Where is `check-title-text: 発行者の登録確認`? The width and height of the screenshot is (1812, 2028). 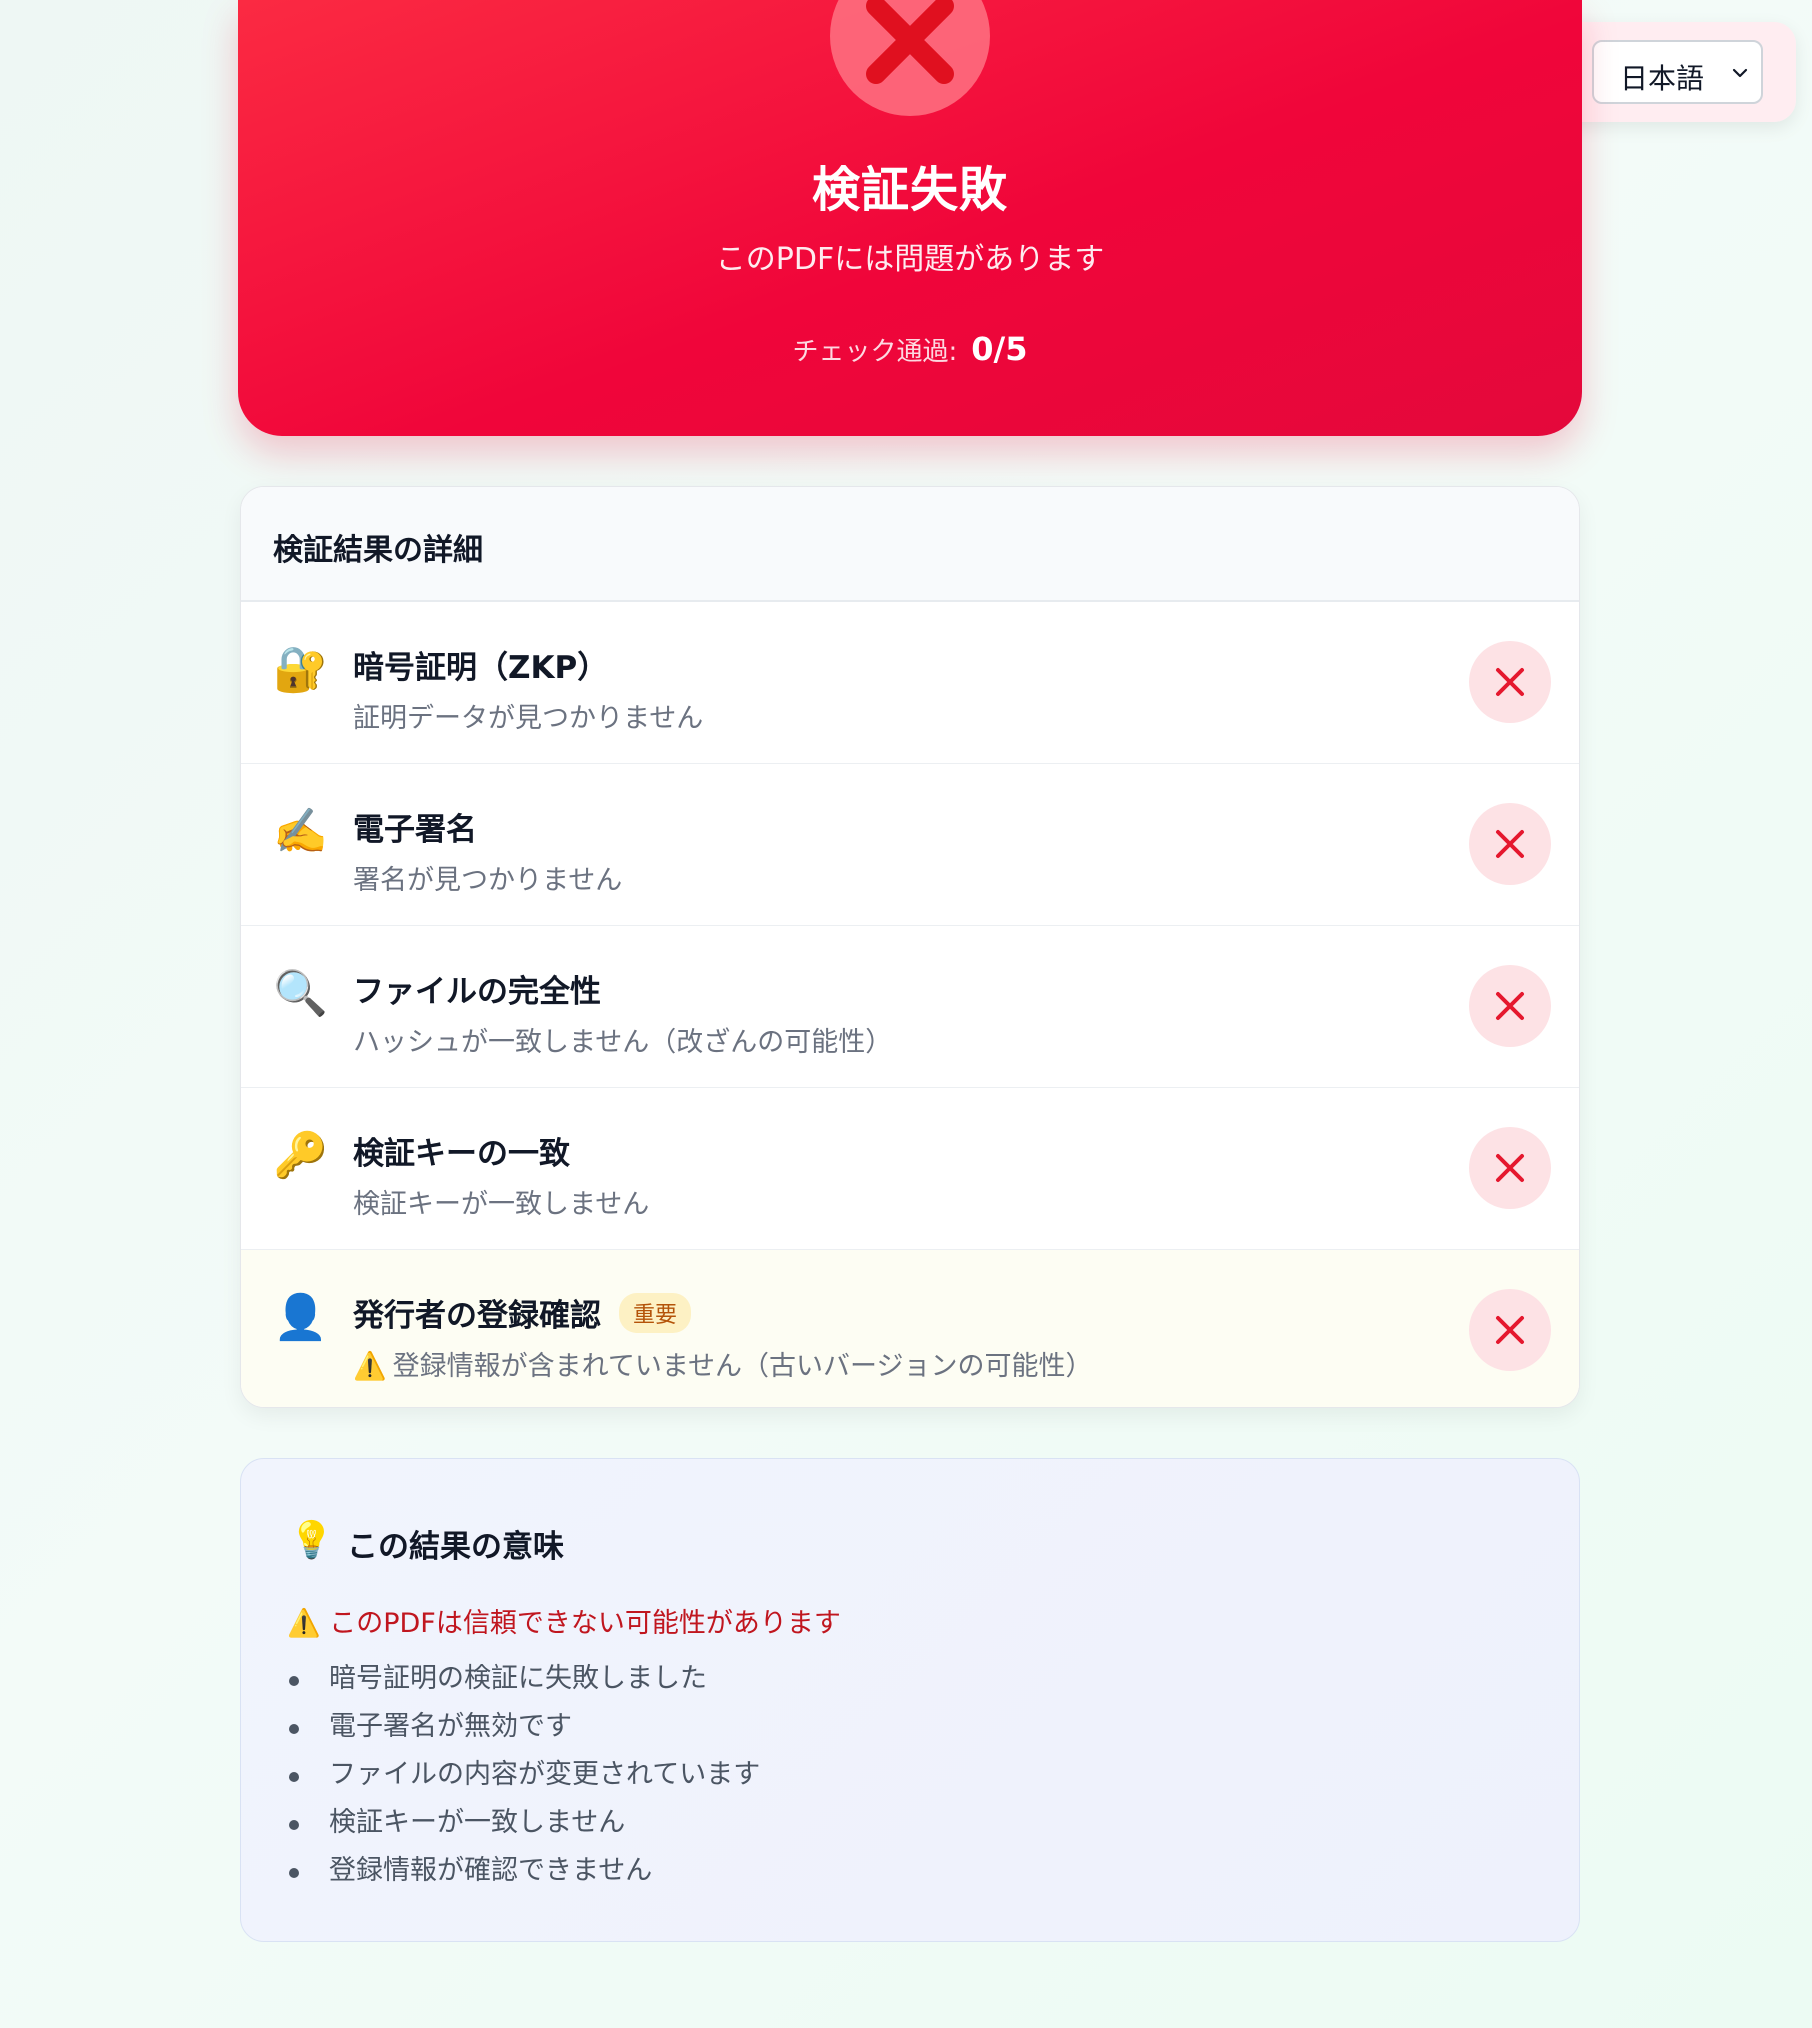 check-title-text: 発行者の登録確認 is located at coordinates (477, 1316).